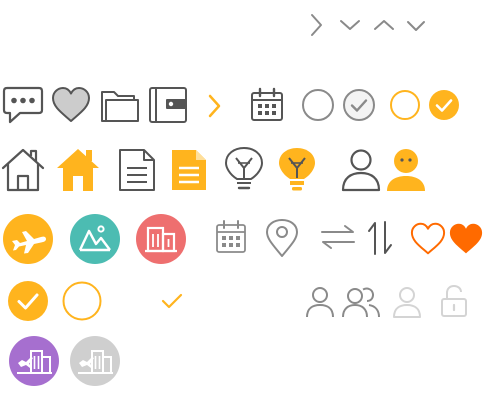 The width and height of the screenshot is (486, 400). Describe the element at coordinates (137, 170) in the screenshot. I see `document-outline-icon` at that location.